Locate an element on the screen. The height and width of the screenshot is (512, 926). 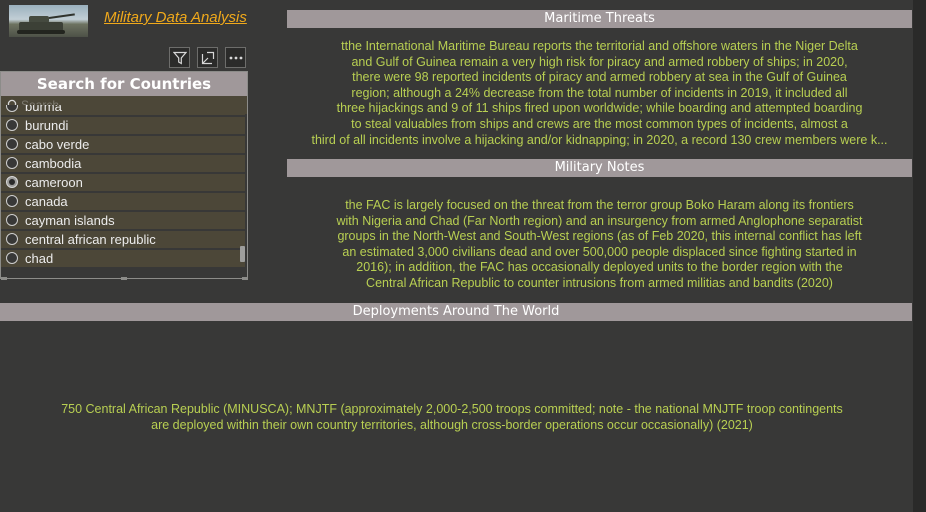
slicer-item: cameroon is located at coordinates (123, 182).